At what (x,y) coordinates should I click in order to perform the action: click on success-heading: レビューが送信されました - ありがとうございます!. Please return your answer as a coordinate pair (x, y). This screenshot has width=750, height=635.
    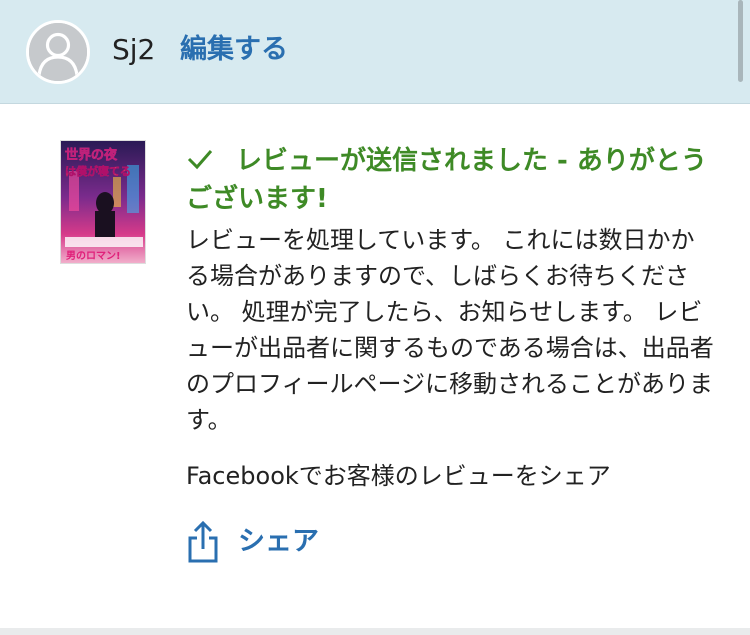
    Looking at the image, I should click on (451, 180).